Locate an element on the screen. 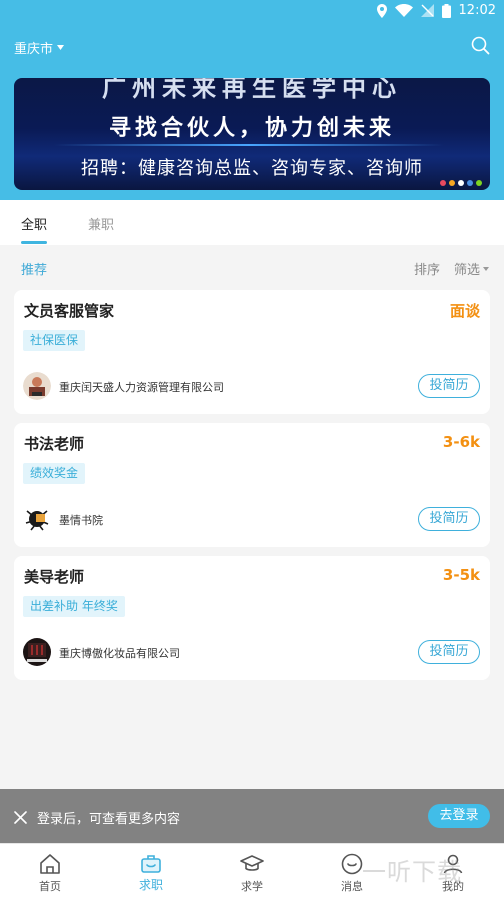 This screenshot has height=897, width=504. nav-study-label: 求学 is located at coordinates (252, 886).